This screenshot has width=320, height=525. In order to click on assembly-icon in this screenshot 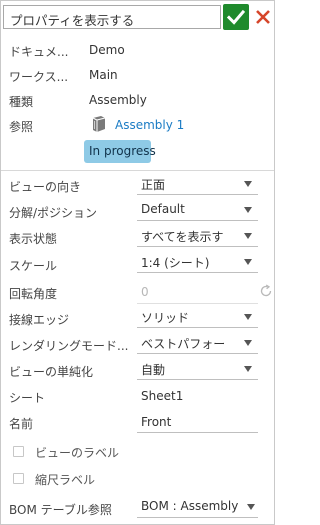, I will do `click(99, 124)`.